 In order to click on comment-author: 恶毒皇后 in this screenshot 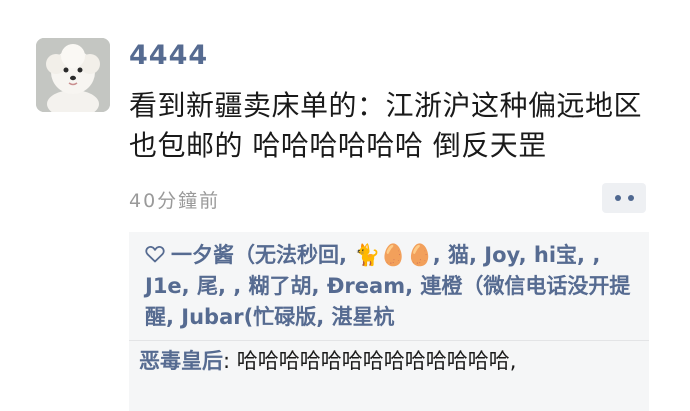, I will do `click(181, 361)`.